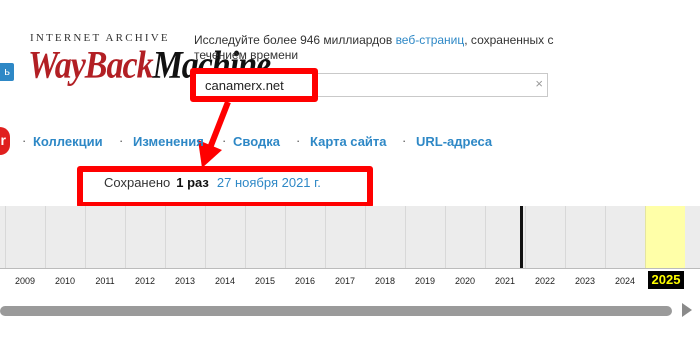 This screenshot has height=337, width=700. I want to click on year-column-2011, so click(105, 237).